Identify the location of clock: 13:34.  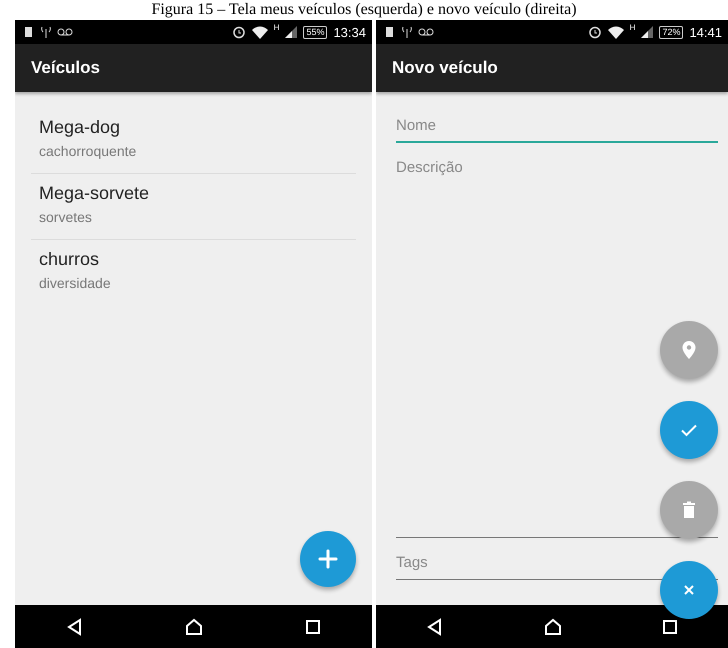
(349, 32).